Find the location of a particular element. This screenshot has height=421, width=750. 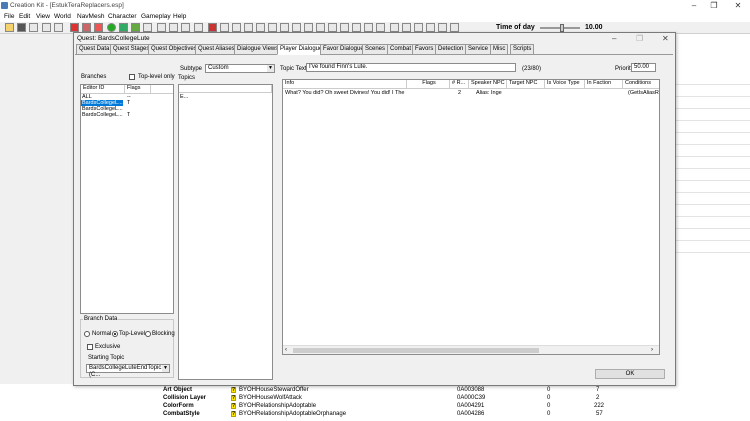

tab-scripts: Scripts is located at coordinates (522, 49).